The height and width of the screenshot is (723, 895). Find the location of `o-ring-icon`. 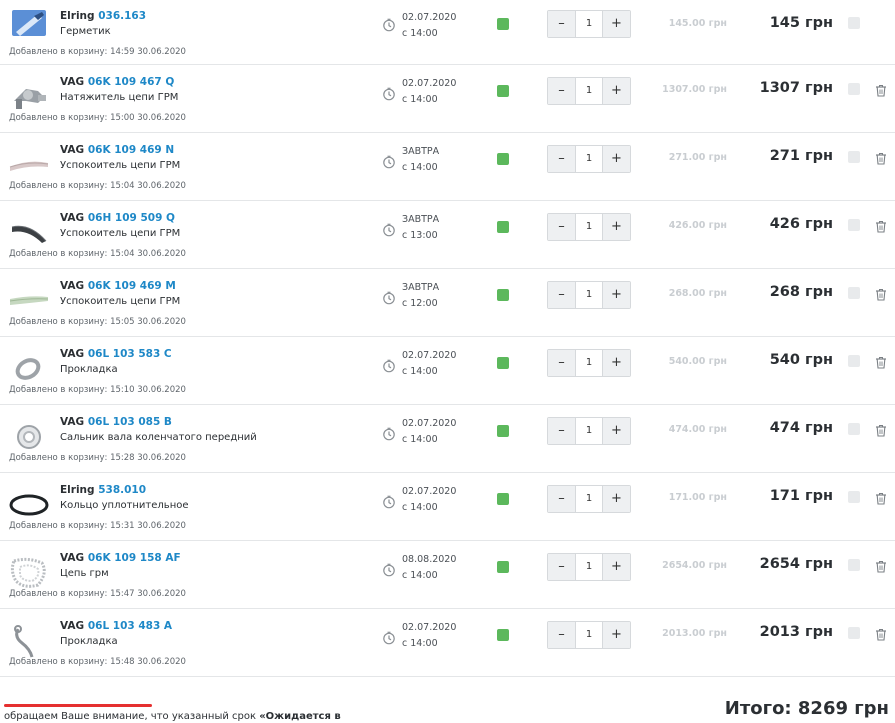

o-ring-icon is located at coordinates (29, 505).